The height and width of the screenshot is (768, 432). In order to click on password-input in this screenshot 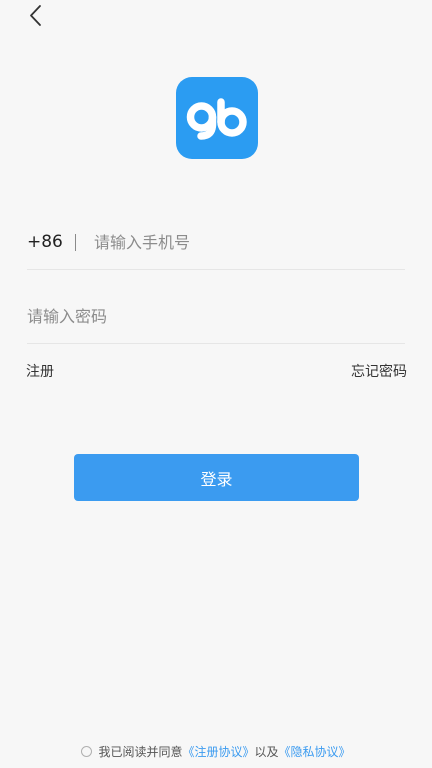, I will do `click(212, 316)`.